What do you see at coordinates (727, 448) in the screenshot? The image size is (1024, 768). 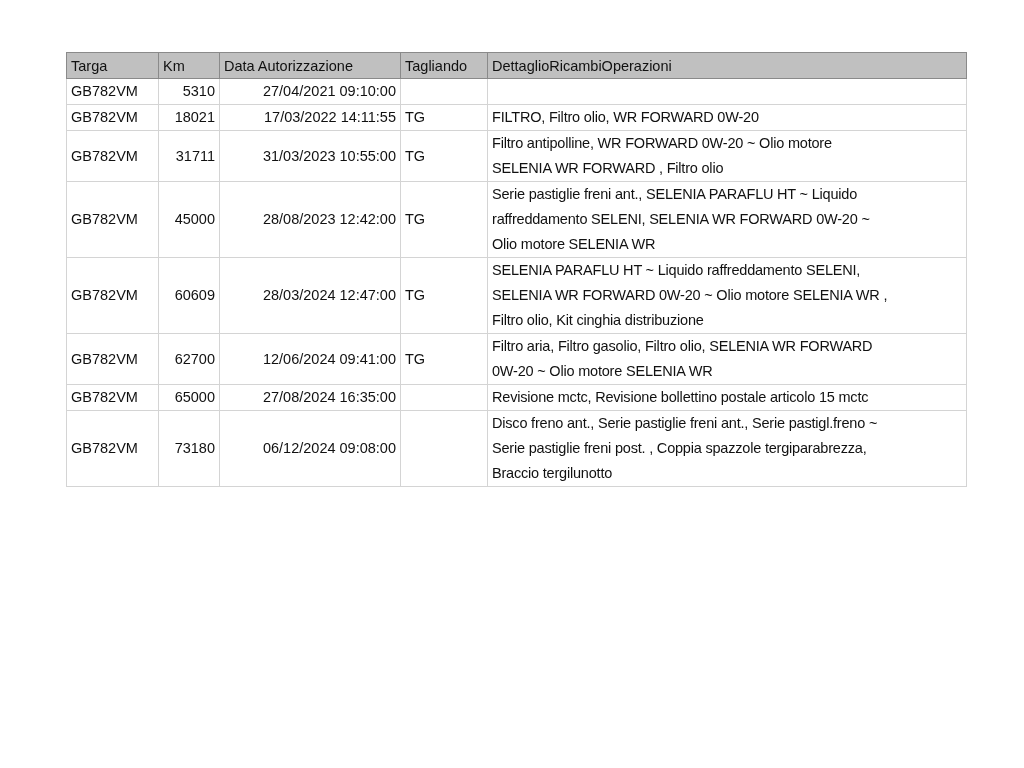 I see `table-cell: Disco freno ant., Serie pastiglie freni ant., Serie pastigl.freno ~ Serie pastiglie freni post. , Coppia spazzole tergiparabrezza, Braccio tergilunotto` at bounding box center [727, 448].